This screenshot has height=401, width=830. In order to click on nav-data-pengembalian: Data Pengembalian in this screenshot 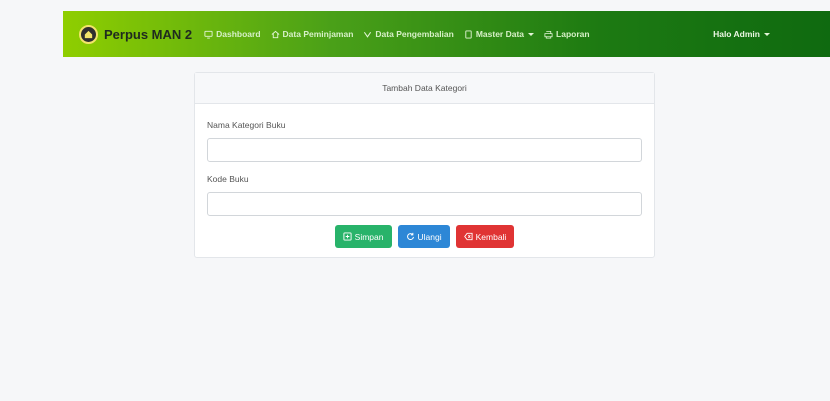, I will do `click(408, 34)`.